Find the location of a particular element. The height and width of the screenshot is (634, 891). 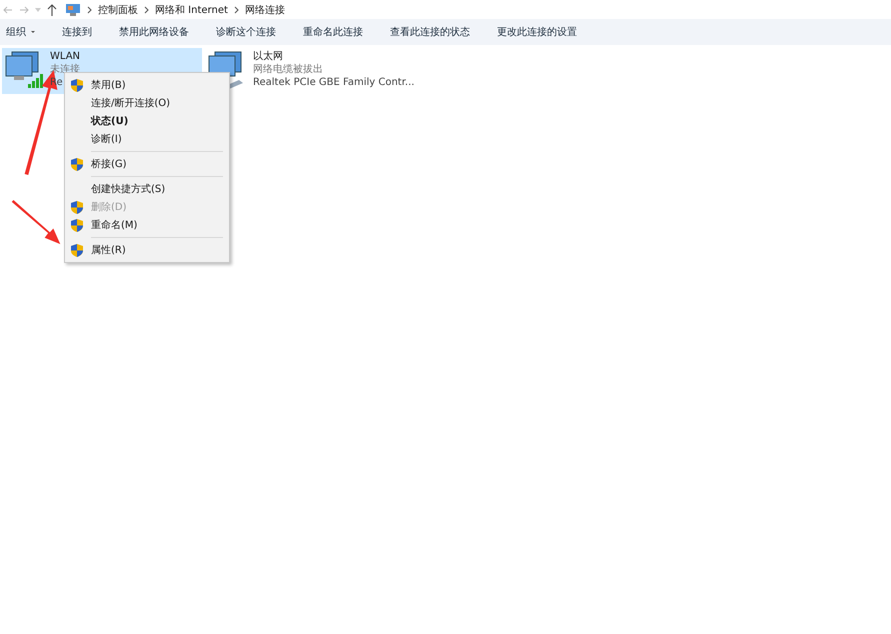

dropdown-icon is located at coordinates (38, 10).